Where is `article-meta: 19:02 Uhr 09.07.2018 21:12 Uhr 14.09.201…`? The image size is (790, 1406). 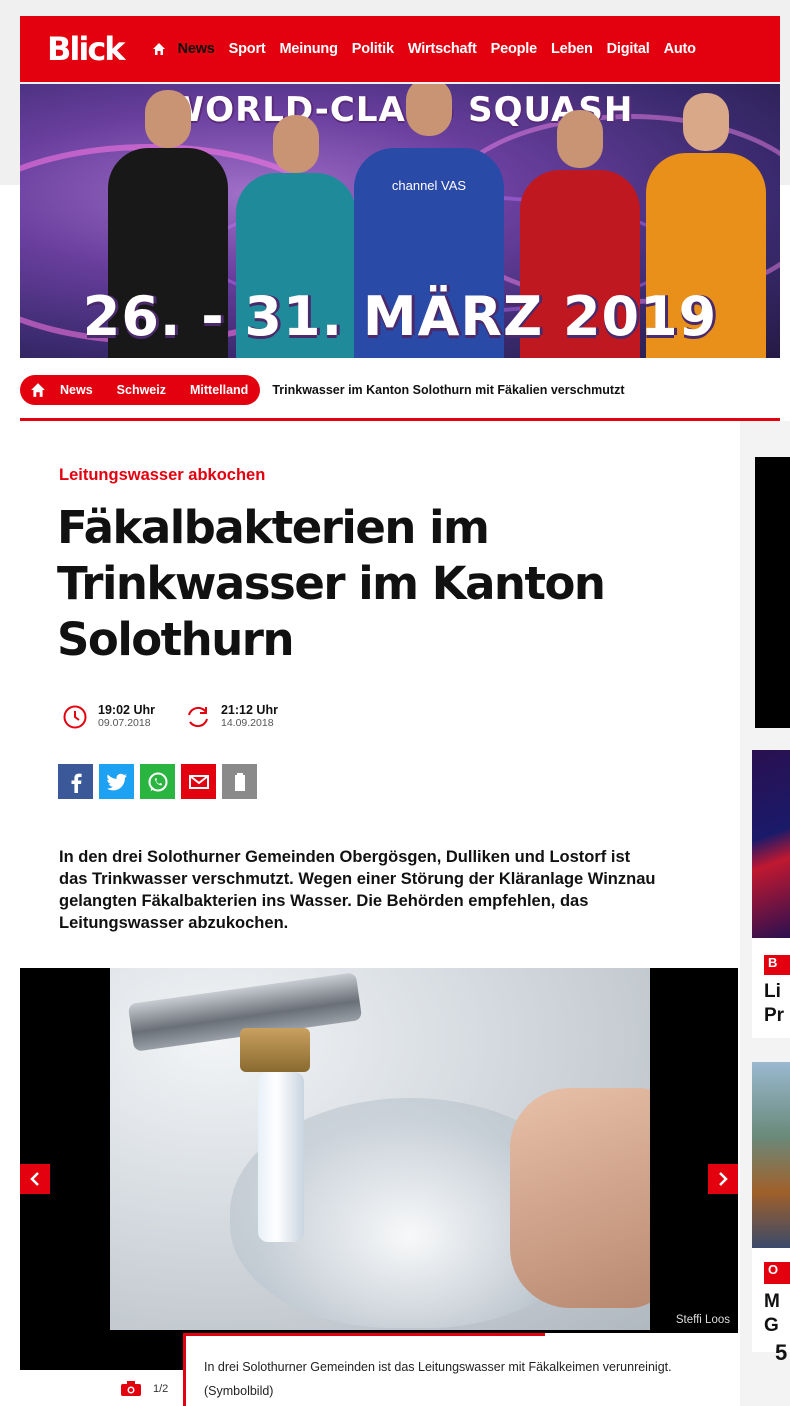 article-meta: 19:02 Uhr 09.07.2018 21:12 Uhr 14.09.201… is located at coordinates (170, 716).